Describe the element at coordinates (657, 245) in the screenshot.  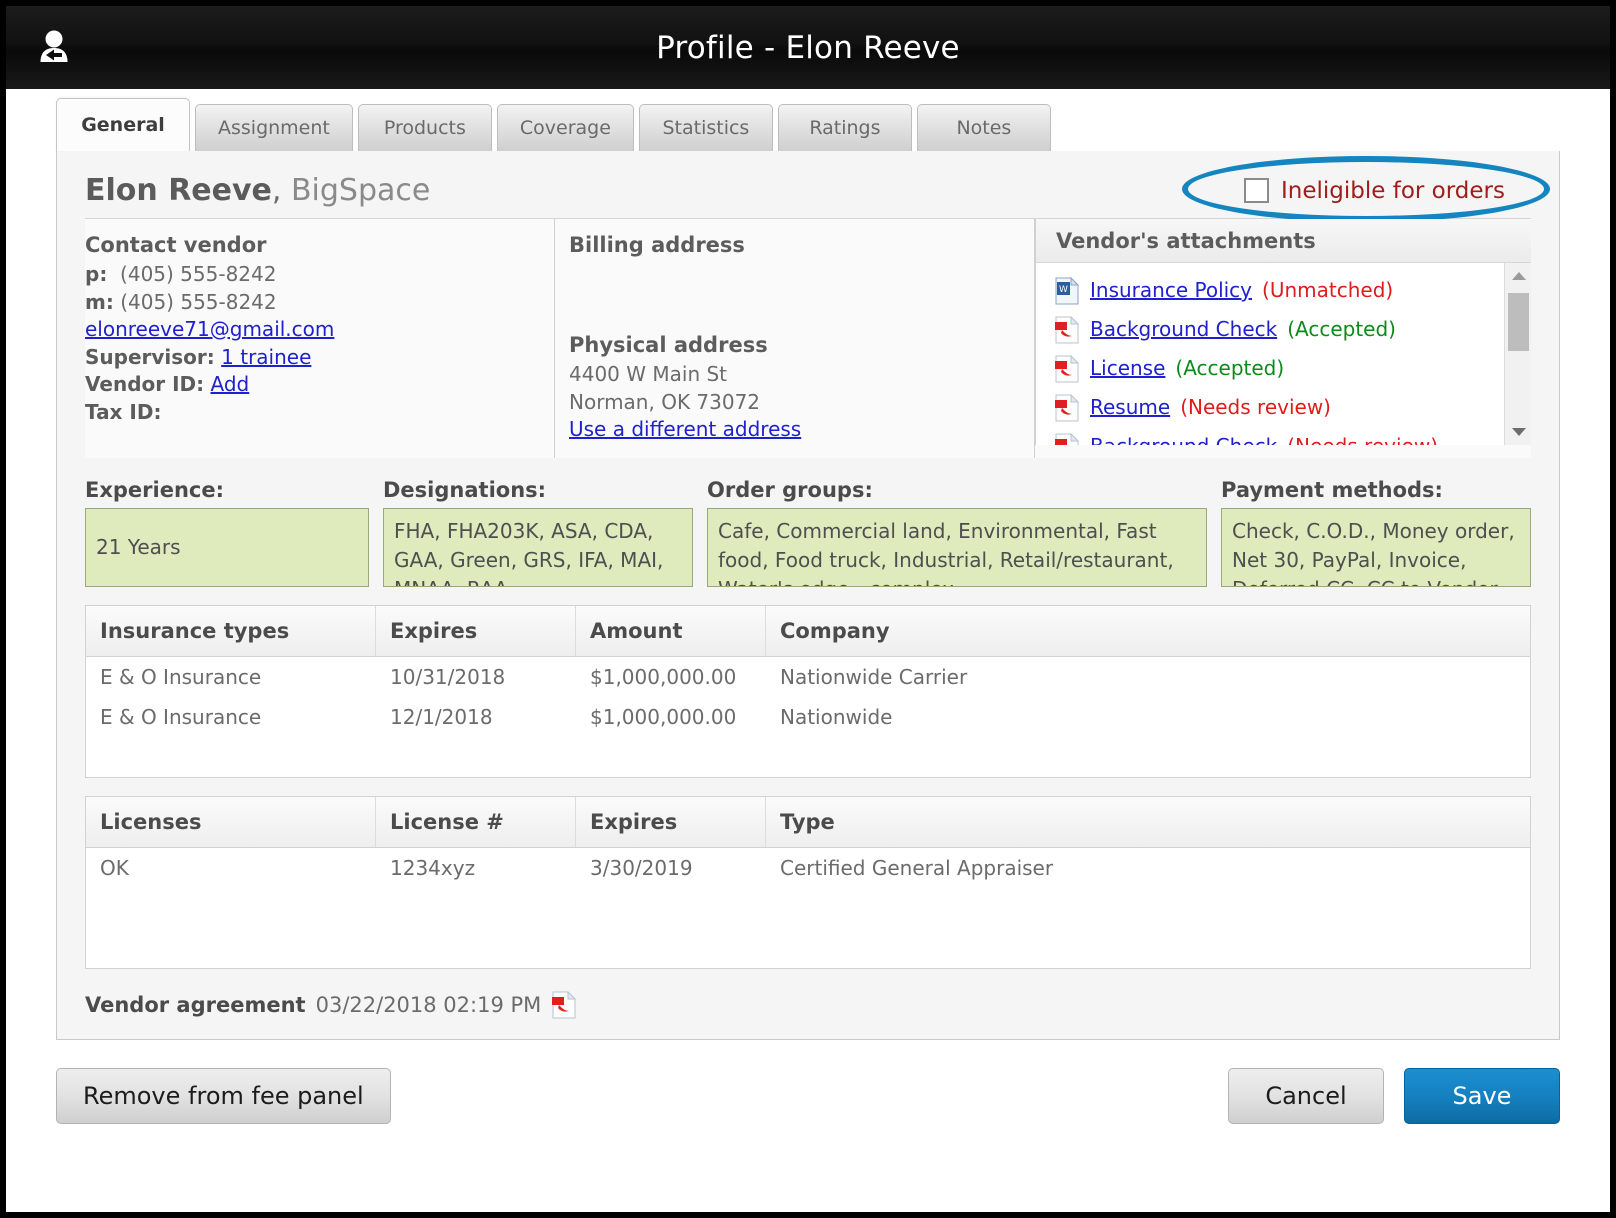
I see `billing-address-title: Billing address` at that location.